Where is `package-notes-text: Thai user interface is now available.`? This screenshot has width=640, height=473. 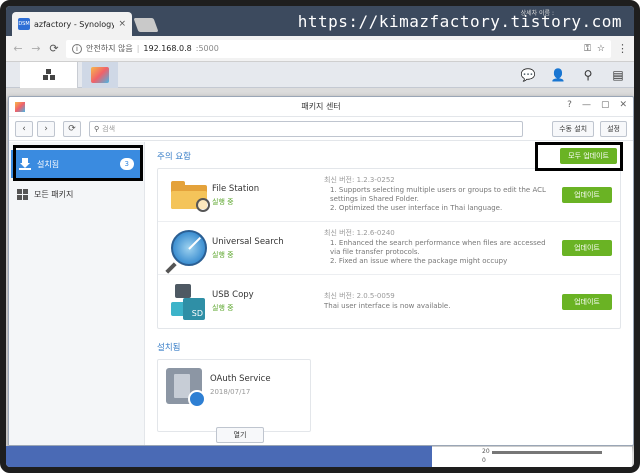 package-notes-text: Thai user interface is now available. is located at coordinates (387, 305).